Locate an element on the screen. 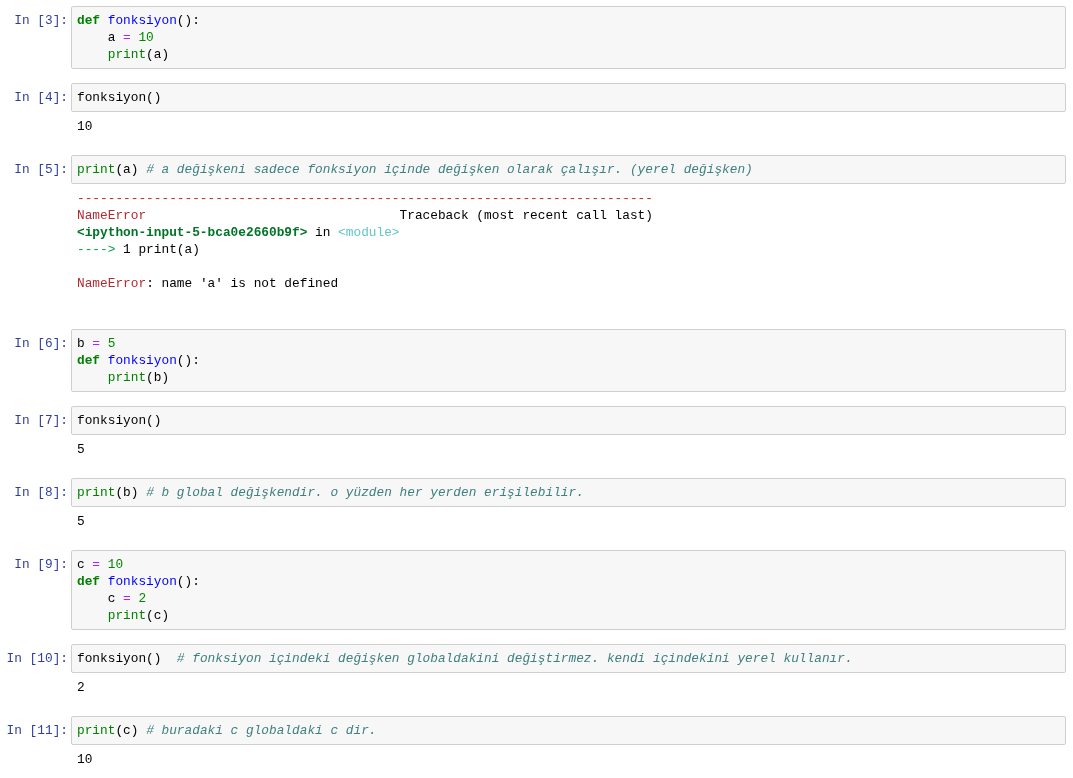 The width and height of the screenshot is (1073, 778). cell-prompt: In [7]: is located at coordinates (41, 420).